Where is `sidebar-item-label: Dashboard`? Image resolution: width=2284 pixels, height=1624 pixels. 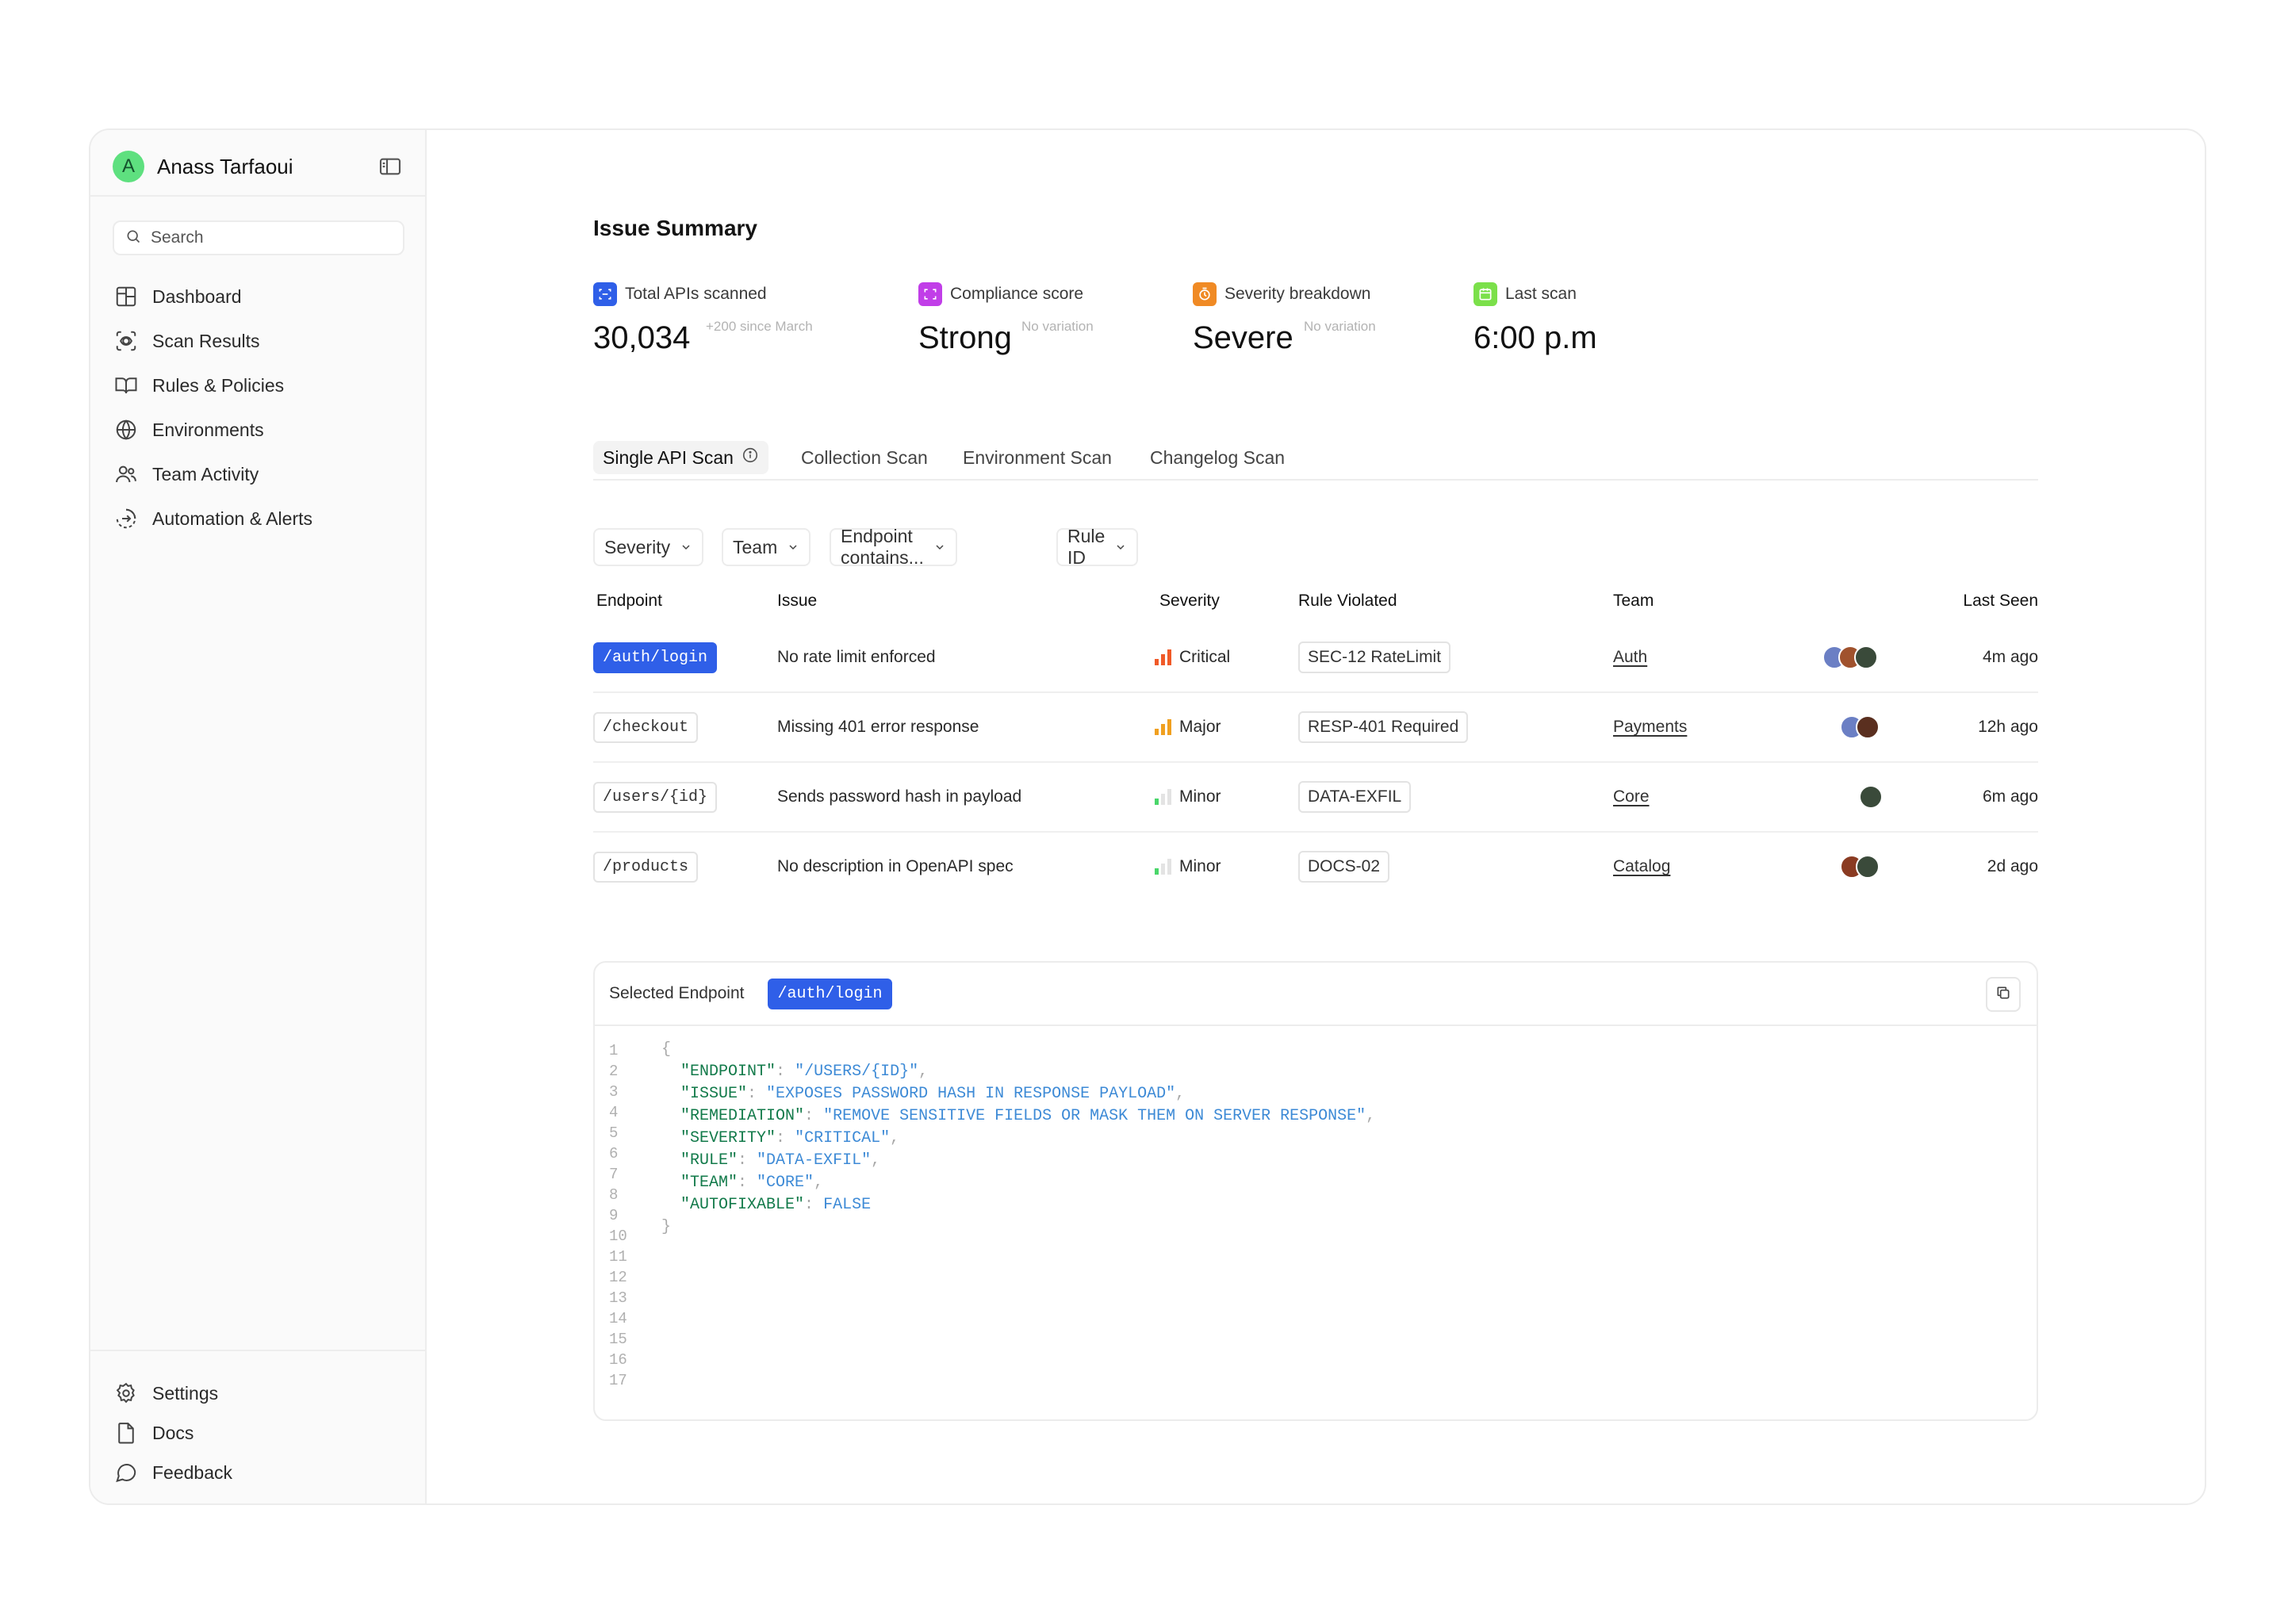 sidebar-item-label: Dashboard is located at coordinates (197, 296).